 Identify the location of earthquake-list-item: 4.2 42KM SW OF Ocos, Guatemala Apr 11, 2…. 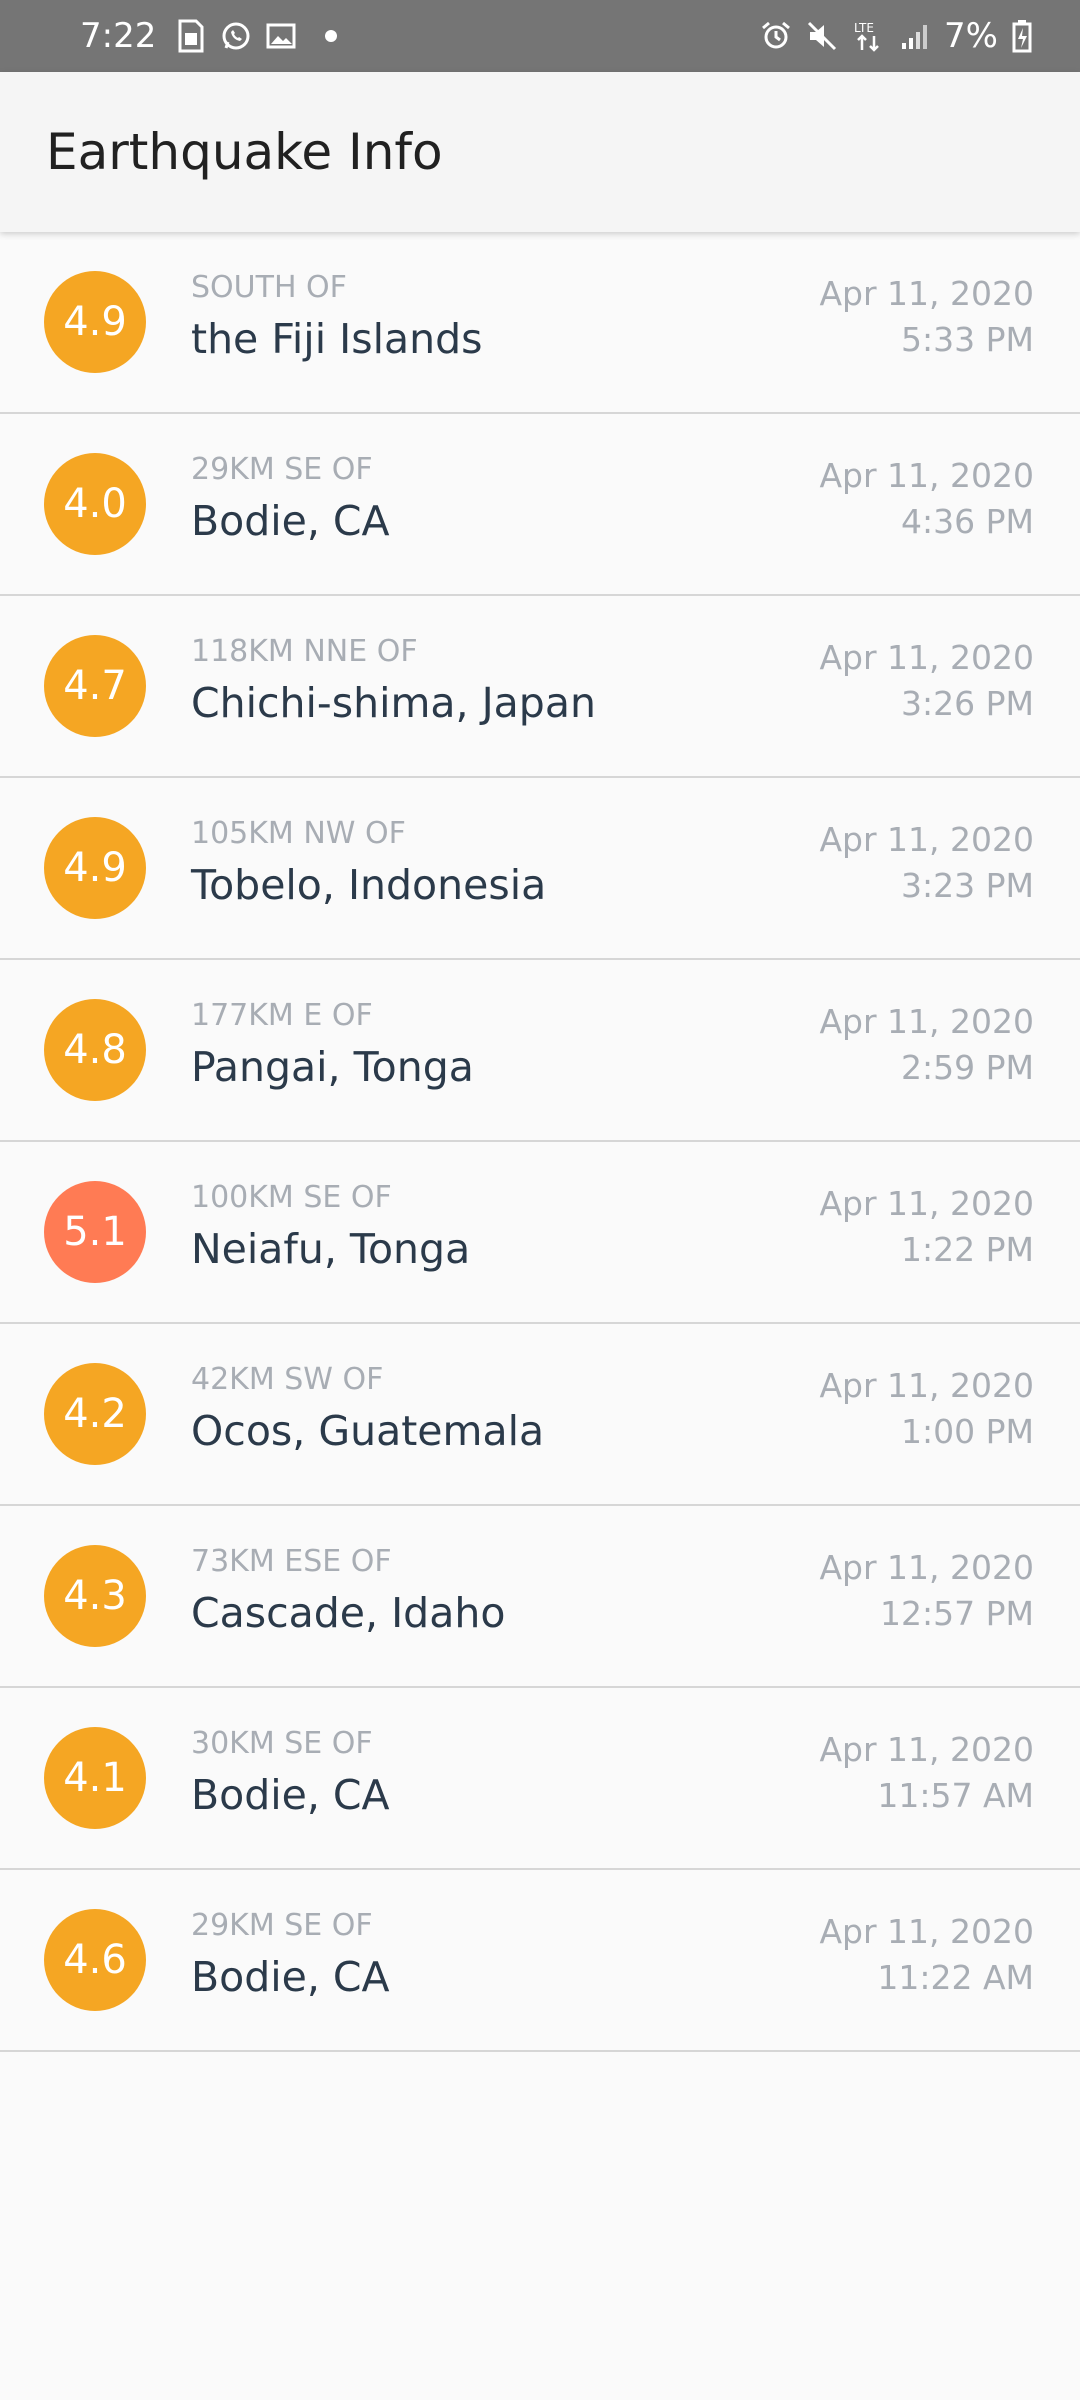
(540, 1415).